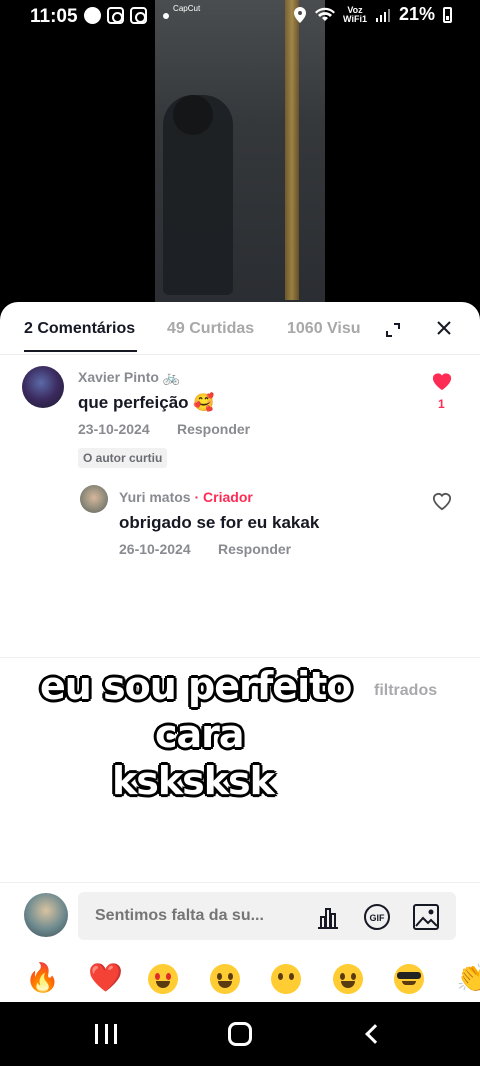 The height and width of the screenshot is (1066, 480). I want to click on comment-author: Xavier Pinto 🚲, so click(129, 377).